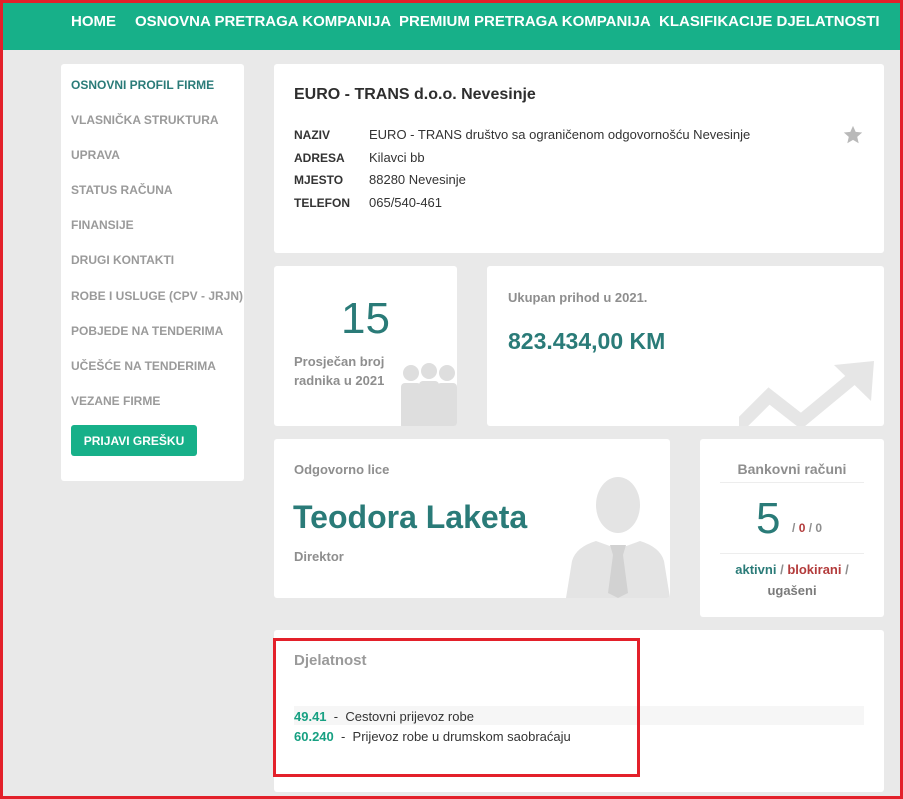 This screenshot has width=903, height=799. Describe the element at coordinates (415, 94) in the screenshot. I see `company-title: EURO - TRANS d.o.o. Nevesinje` at that location.